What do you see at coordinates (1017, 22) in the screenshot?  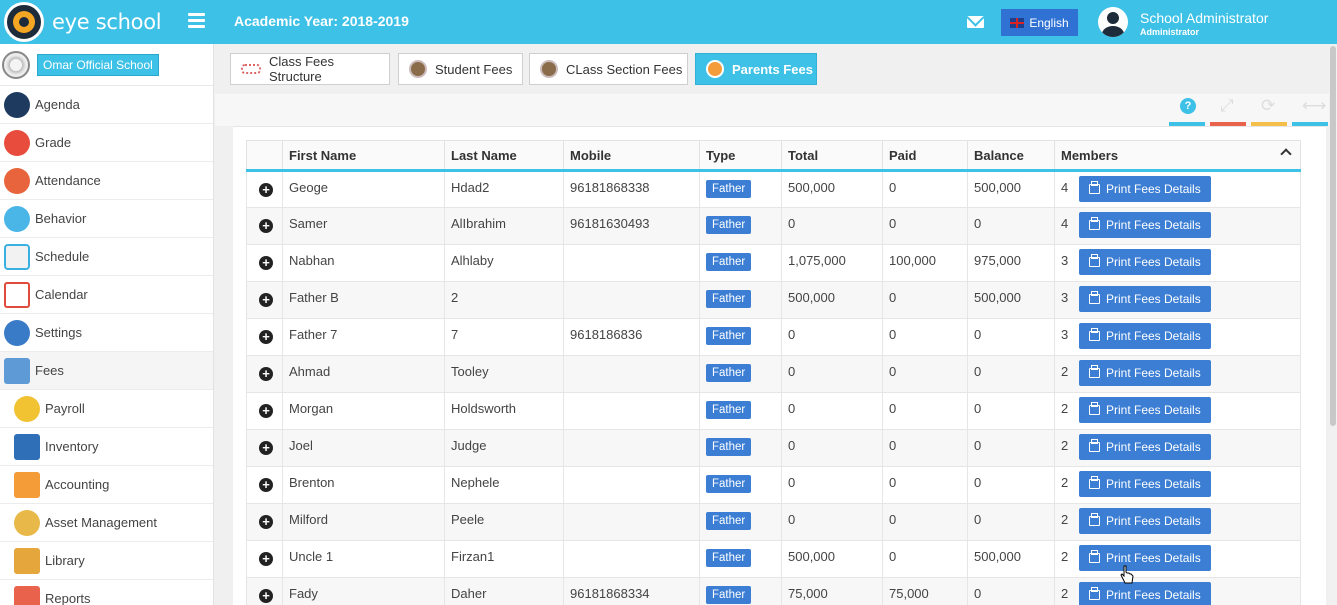 I see `uk-flag-icon` at bounding box center [1017, 22].